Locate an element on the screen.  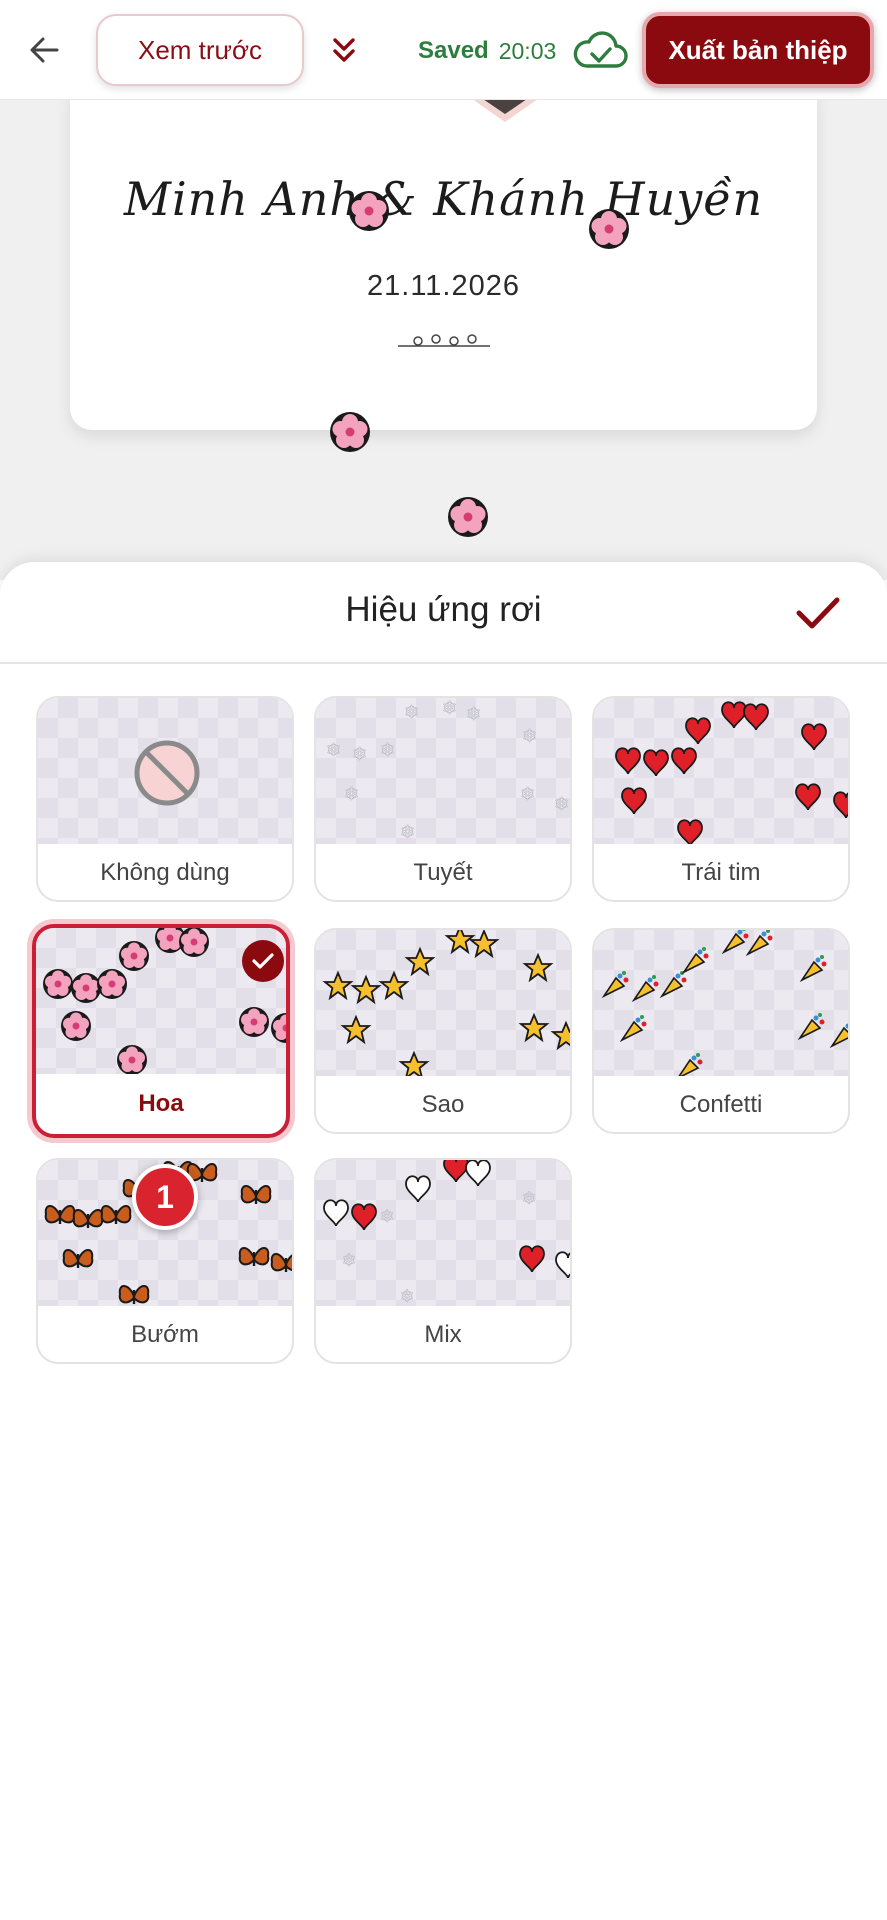
selected-check-badge is located at coordinates (263, 961).